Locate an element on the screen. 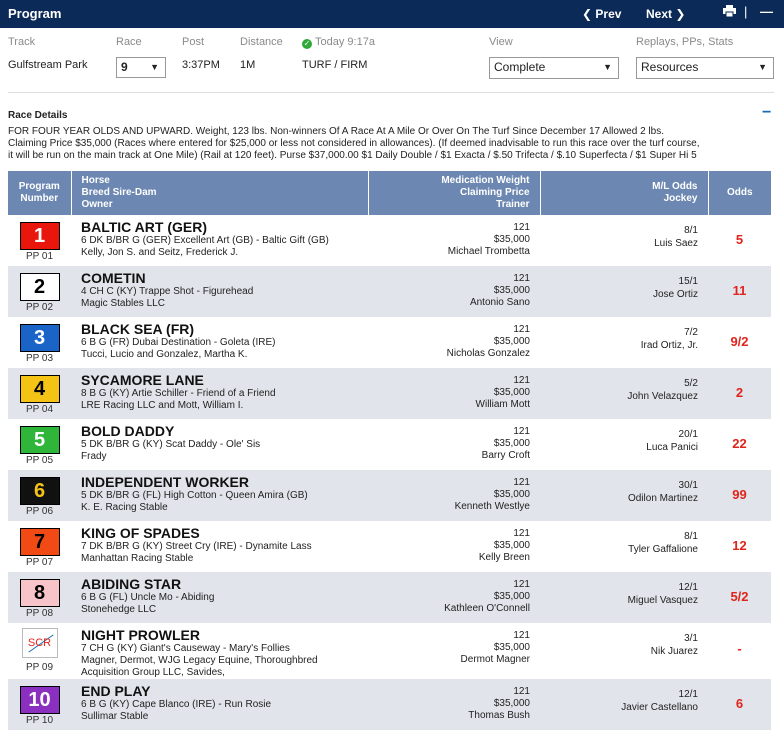  horse-name-link: END PLAY is located at coordinates (224, 691).